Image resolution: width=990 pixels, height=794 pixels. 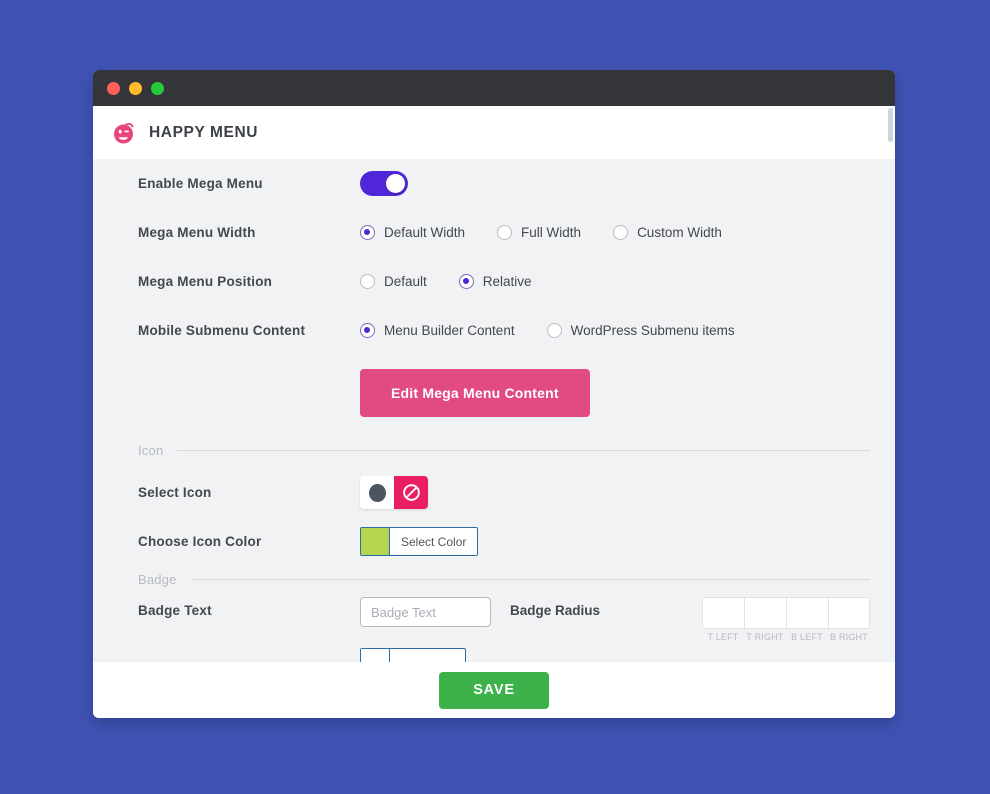 What do you see at coordinates (157, 88) in the screenshot?
I see `maximize-window-button` at bounding box center [157, 88].